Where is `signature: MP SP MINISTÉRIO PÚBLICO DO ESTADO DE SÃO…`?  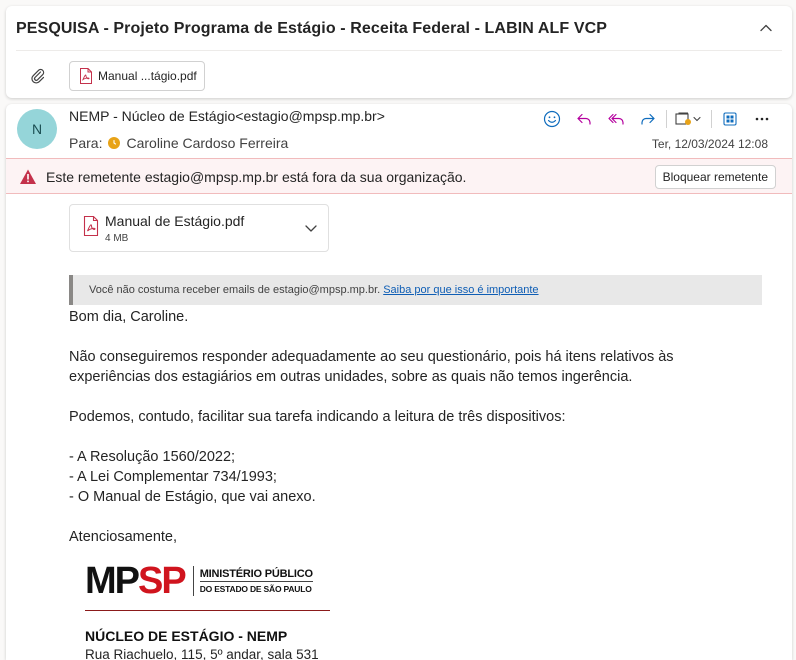 signature: MP SP MINISTÉRIO PÚBLICO DO ESTADO DE SÃO… is located at coordinates (210, 611).